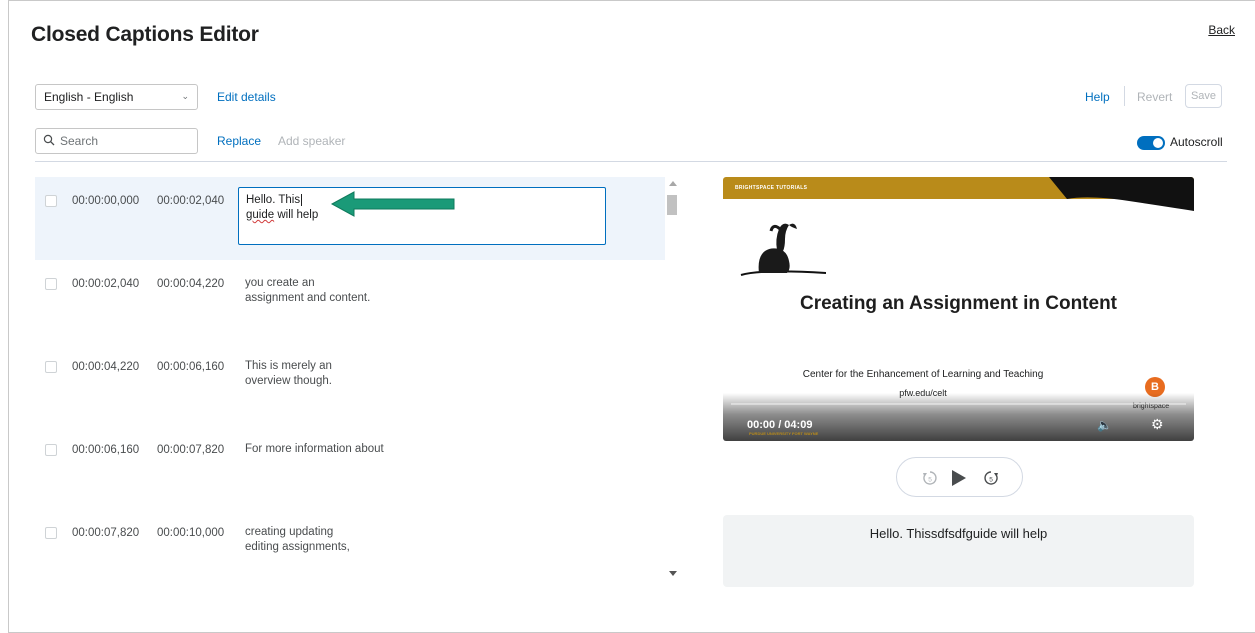 This screenshot has height=633, width=1255. Describe the element at coordinates (314, 449) in the screenshot. I see `caption-text: For more information about` at that location.